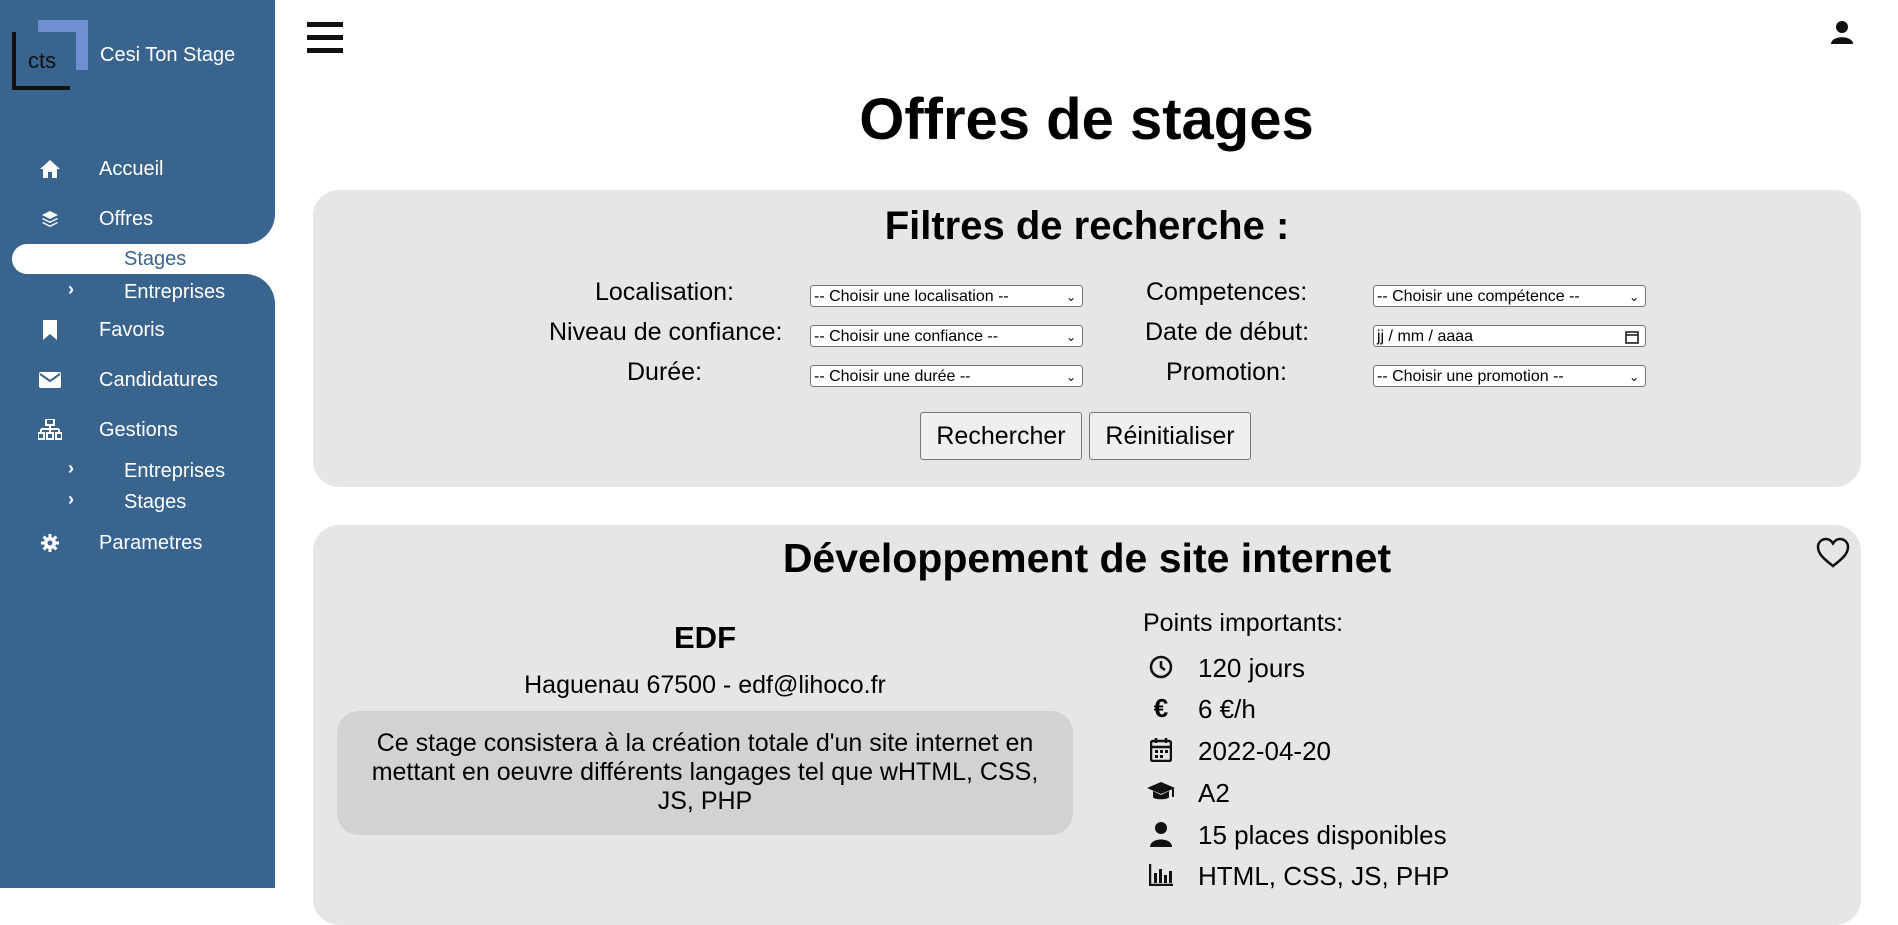 This screenshot has width=1898, height=925. What do you see at coordinates (911, 296) in the screenshot?
I see `localisation-value: -- Choisir une localisation --` at bounding box center [911, 296].